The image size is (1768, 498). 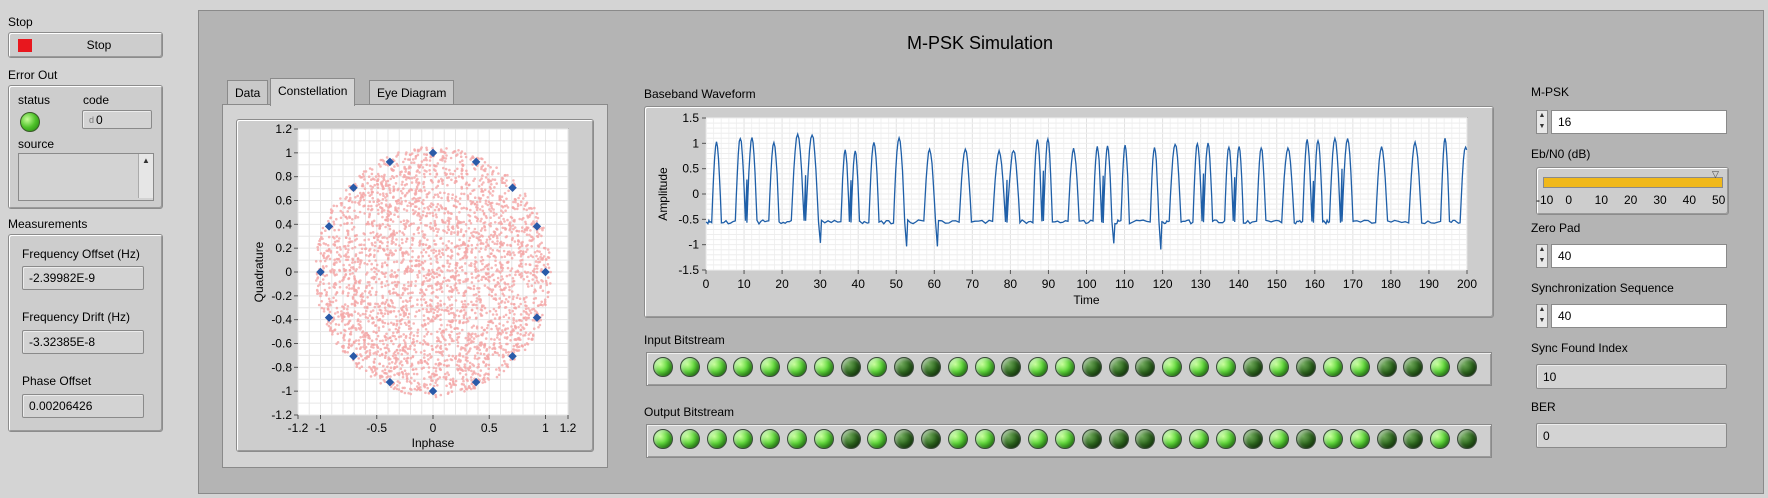 What do you see at coordinates (30, 122) in the screenshot?
I see `status-led` at bounding box center [30, 122].